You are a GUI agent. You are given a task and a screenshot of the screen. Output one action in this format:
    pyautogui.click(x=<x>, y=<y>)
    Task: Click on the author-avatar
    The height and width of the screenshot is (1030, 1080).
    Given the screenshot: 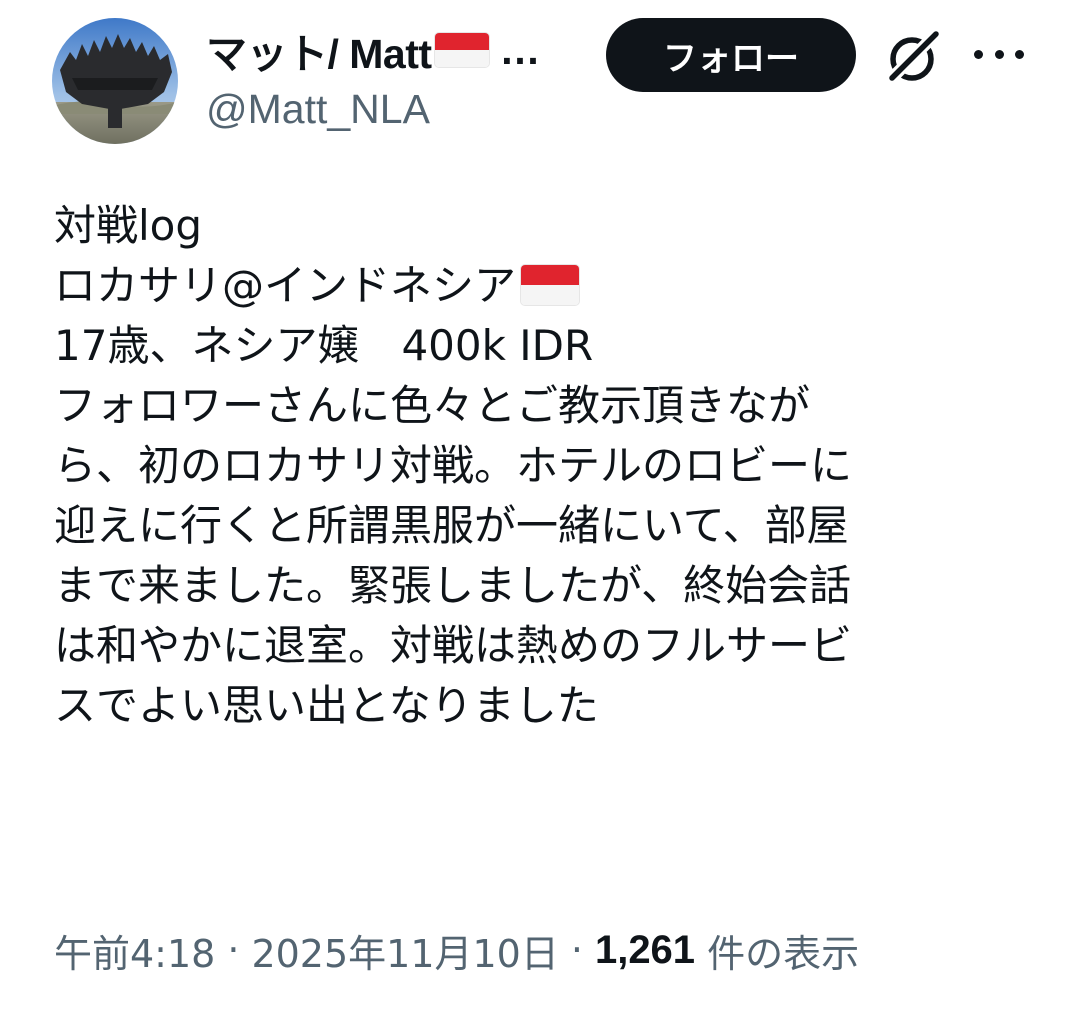 What is the action you would take?
    pyautogui.click(x=115, y=81)
    